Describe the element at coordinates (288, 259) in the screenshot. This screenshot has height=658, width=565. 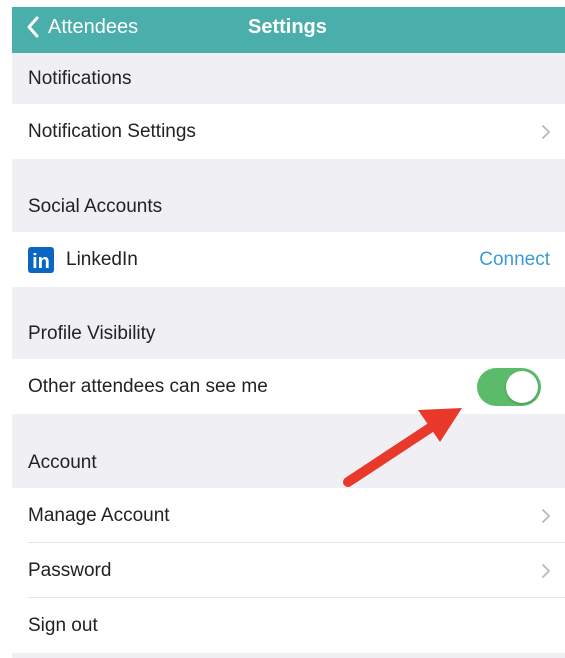
I see `linkedin-row: in LinkedIn Connect` at that location.